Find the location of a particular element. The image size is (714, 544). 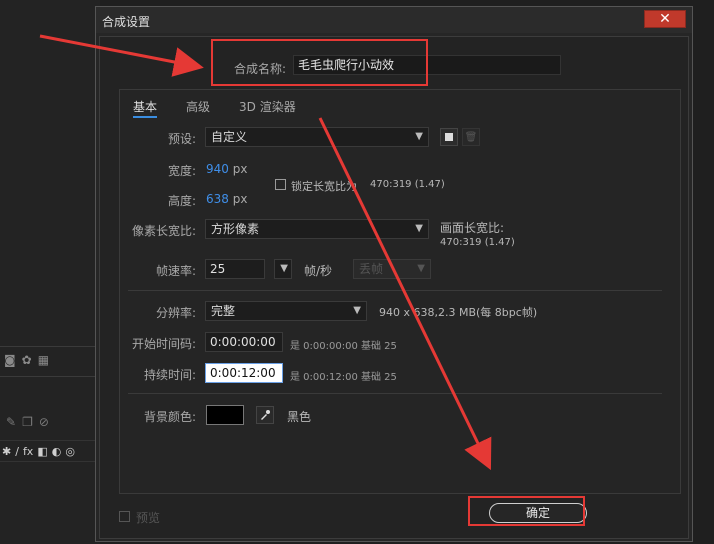

frame-rate-unit: 帧/秒 is located at coordinates (318, 271).